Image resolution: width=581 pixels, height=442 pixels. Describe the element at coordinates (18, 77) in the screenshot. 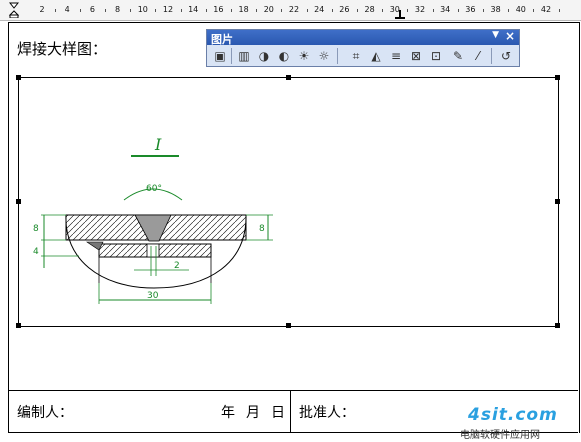

I see `resize-handle-tl` at that location.